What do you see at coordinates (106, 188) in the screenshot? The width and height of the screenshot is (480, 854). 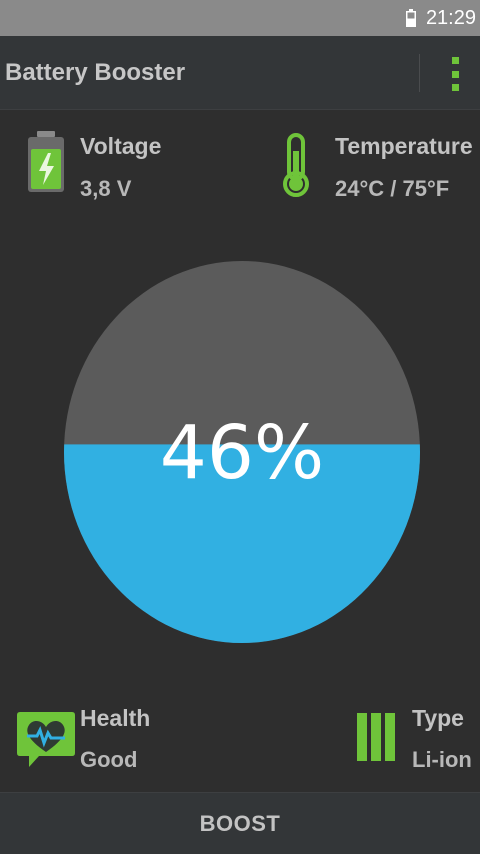 I see `voltage-value: 3,8 V` at bounding box center [106, 188].